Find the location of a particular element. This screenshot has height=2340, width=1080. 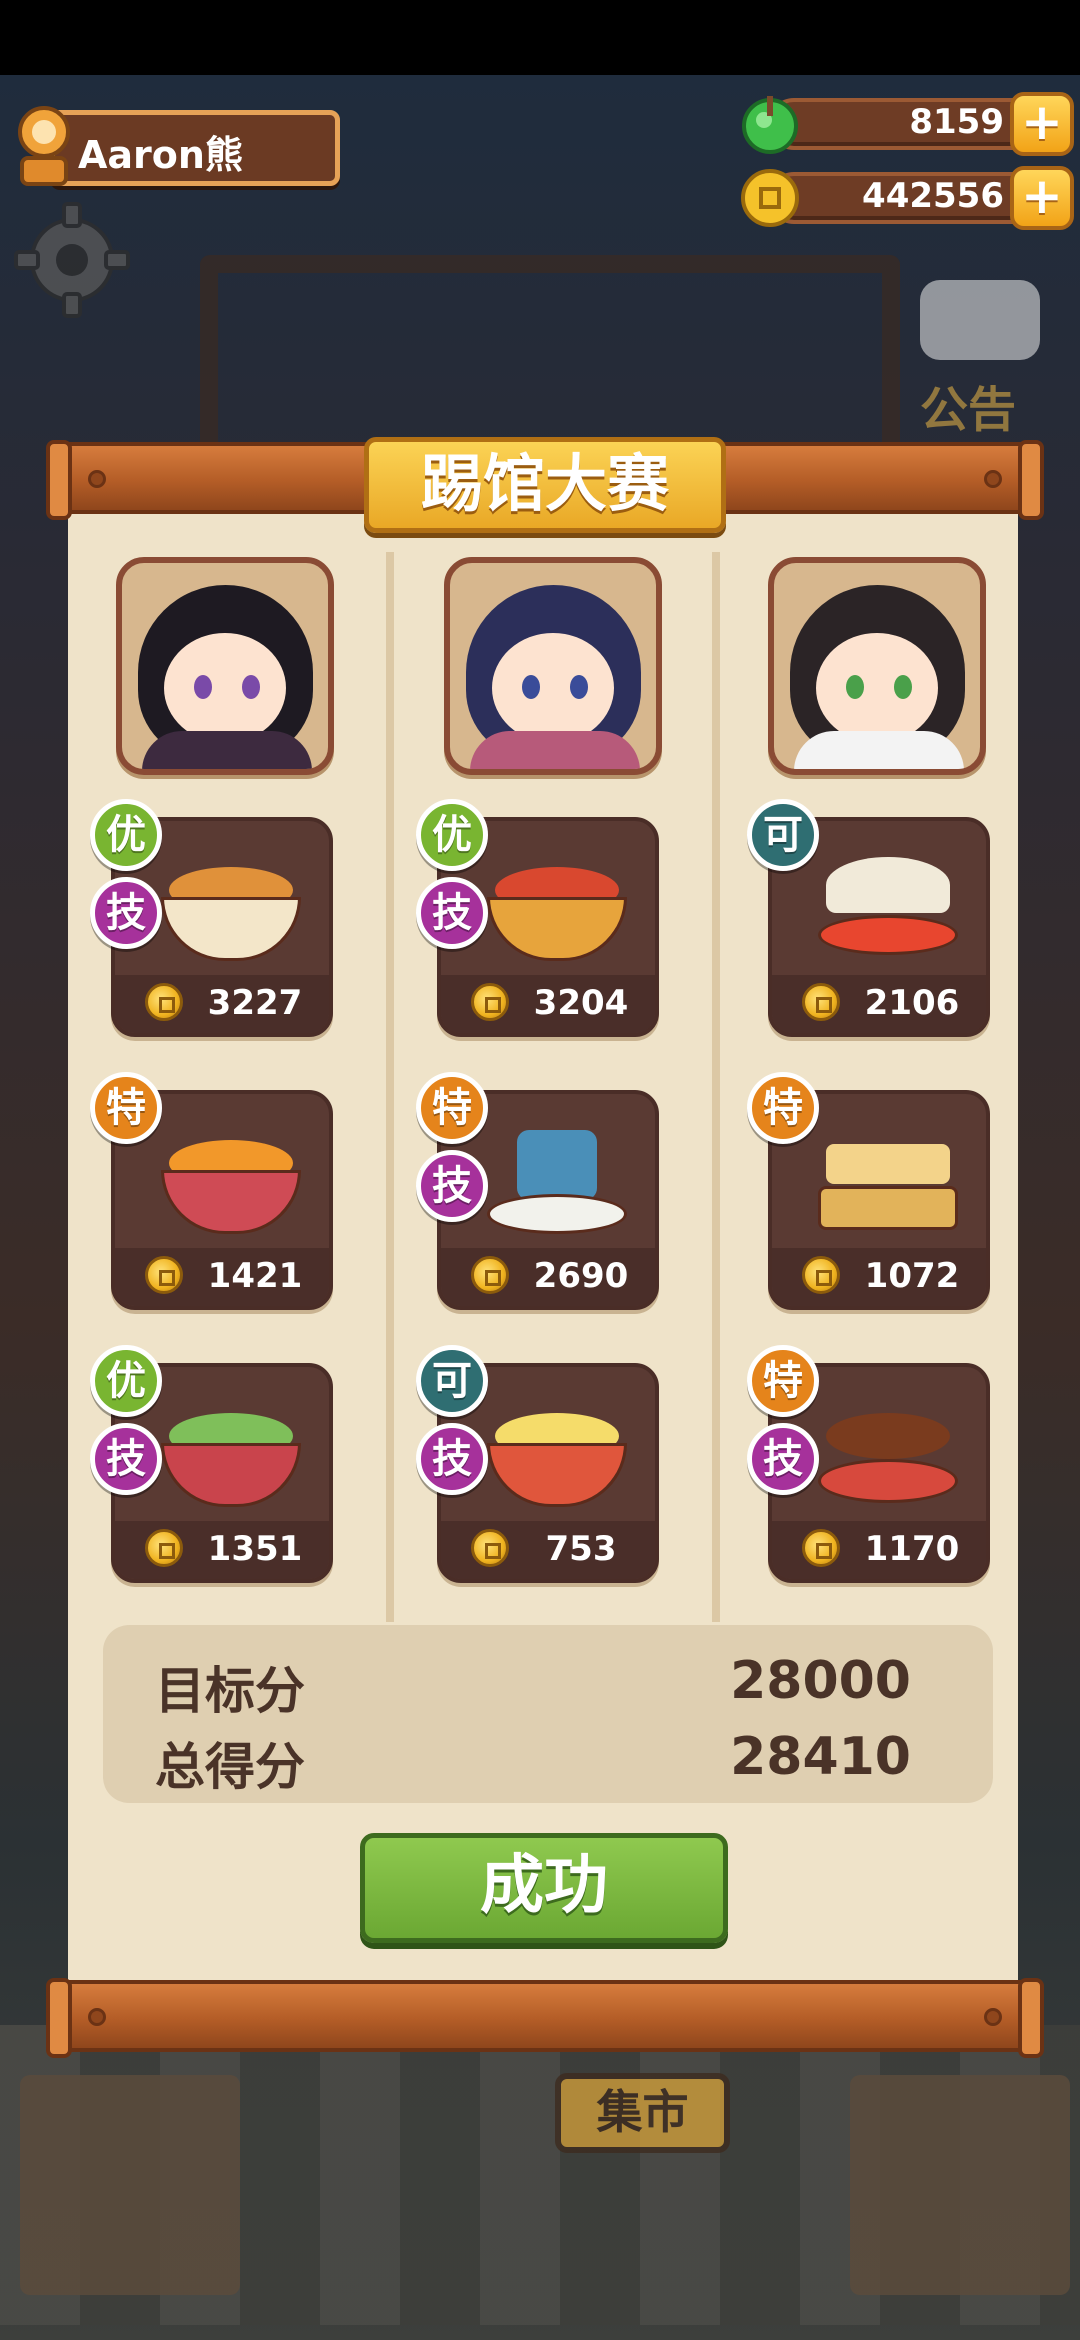

seafood-salad-icon is located at coordinates (231, 1455).